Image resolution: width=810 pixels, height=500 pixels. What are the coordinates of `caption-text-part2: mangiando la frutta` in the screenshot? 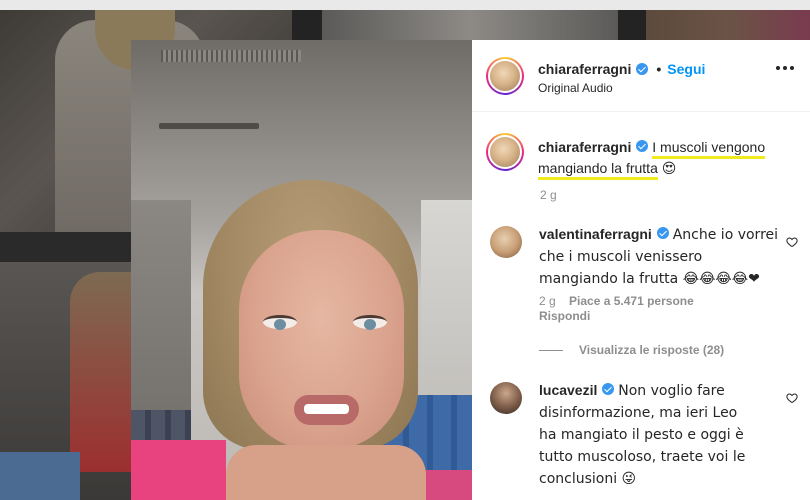 It's located at (598, 170).